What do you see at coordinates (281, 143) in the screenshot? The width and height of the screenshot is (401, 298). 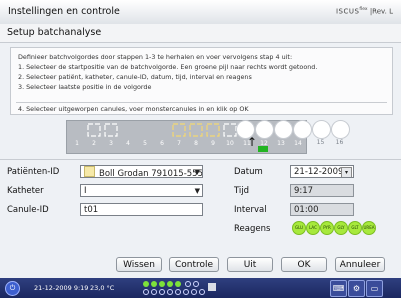 I see `rack-number-13: 13` at bounding box center [281, 143].